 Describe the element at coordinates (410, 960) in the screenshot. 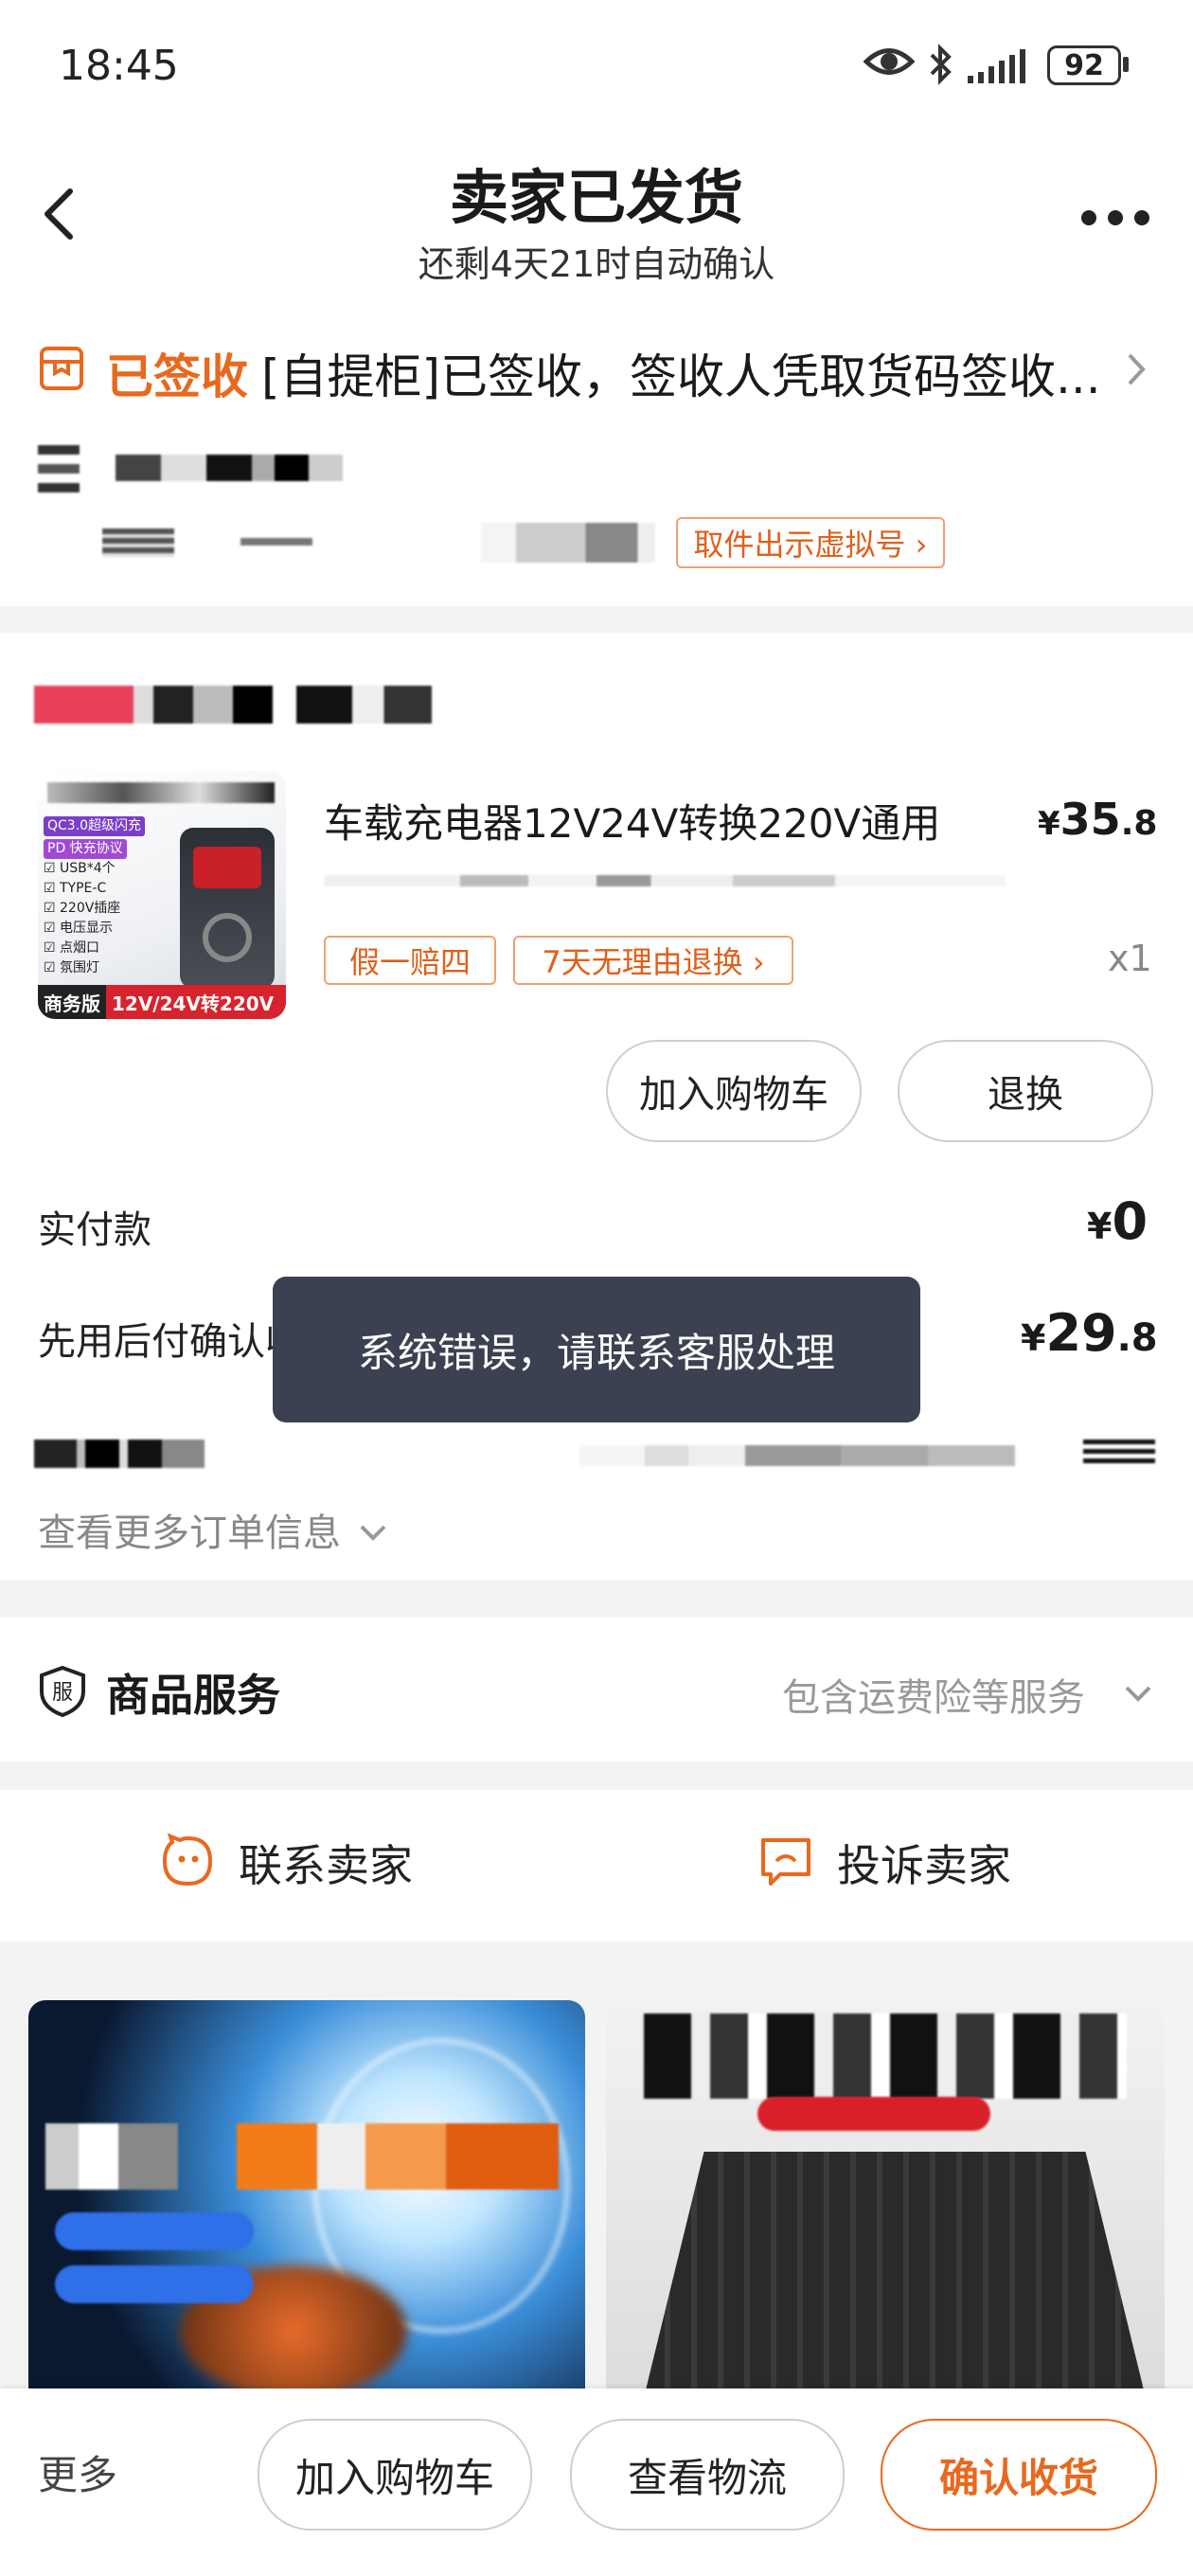

I see `tag-fake-compensation: 假一赔四` at that location.